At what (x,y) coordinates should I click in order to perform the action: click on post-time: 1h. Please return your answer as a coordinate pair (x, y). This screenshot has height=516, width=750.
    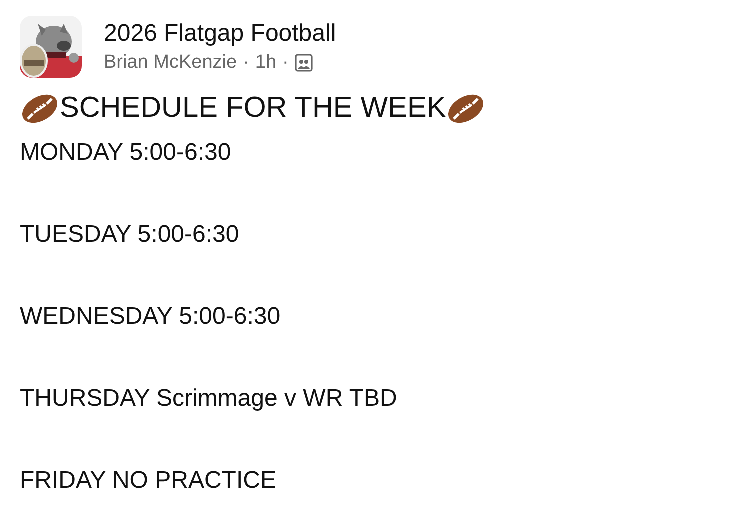
    Looking at the image, I should click on (266, 63).